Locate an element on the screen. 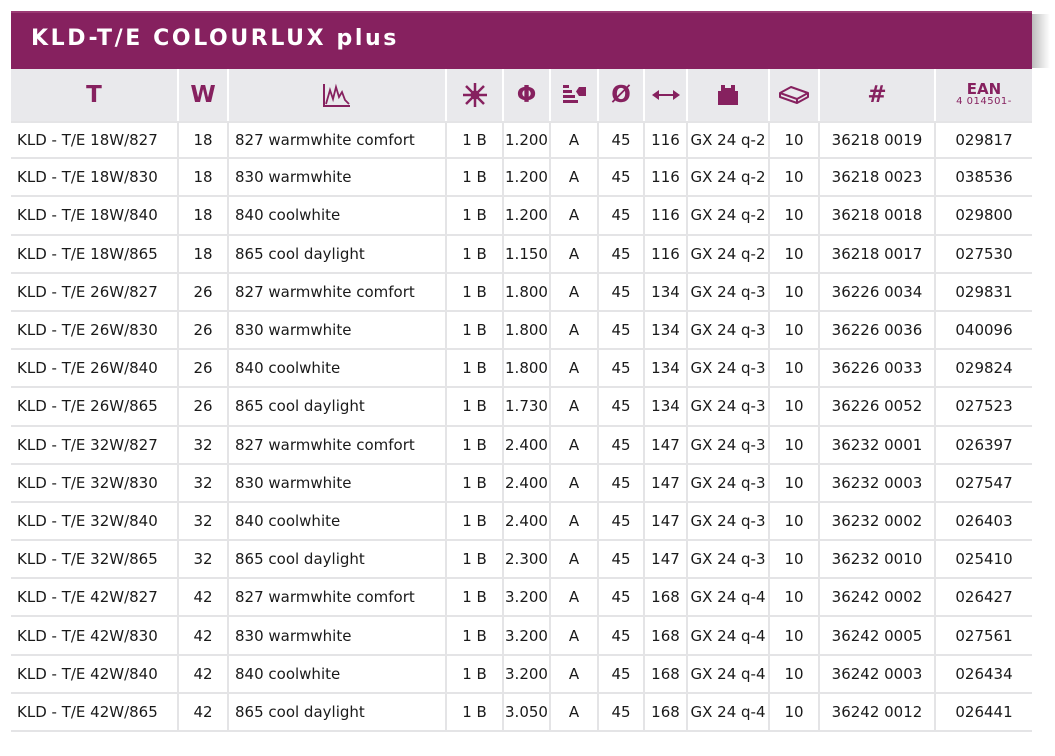 The height and width of the screenshot is (756, 1055). cell-flux: 1.150 is located at coordinates (527, 254).